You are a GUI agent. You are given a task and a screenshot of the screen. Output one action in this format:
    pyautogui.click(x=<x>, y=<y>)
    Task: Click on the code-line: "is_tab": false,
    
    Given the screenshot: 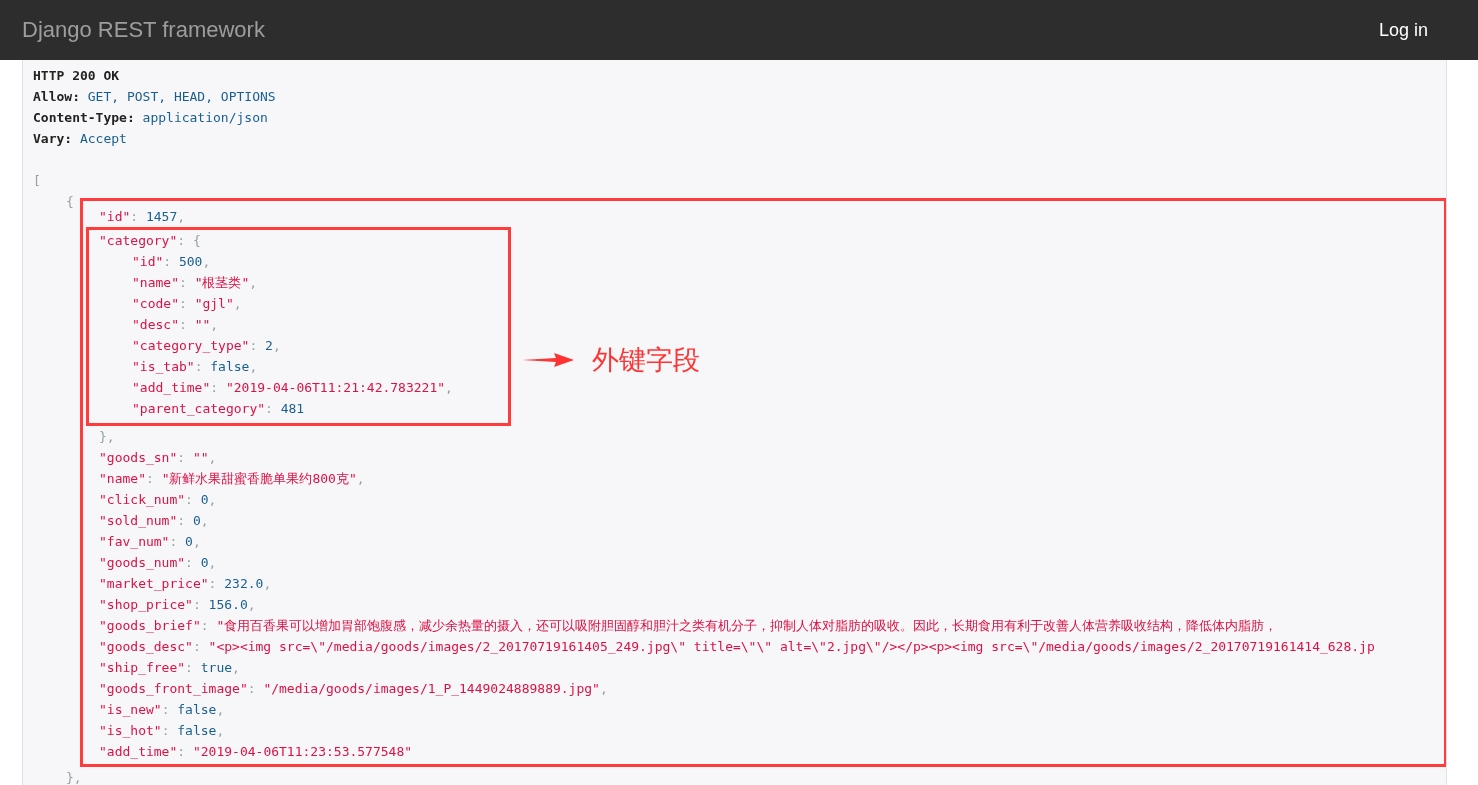 What is the action you would take?
    pyautogui.click(x=195, y=367)
    